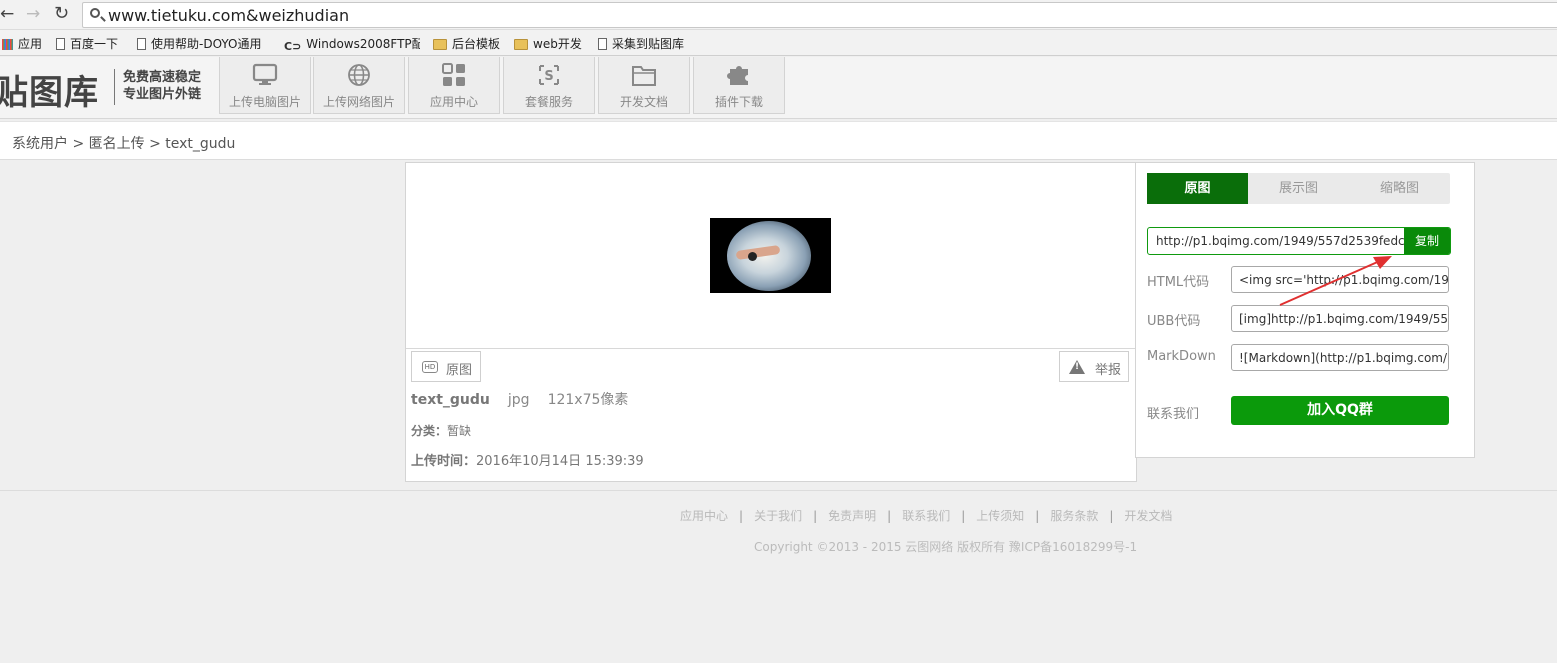 Image resolution: width=1557 pixels, height=663 pixels. I want to click on upload-time: 上传时间：2016年10月14日 15:39:39, so click(527, 461).